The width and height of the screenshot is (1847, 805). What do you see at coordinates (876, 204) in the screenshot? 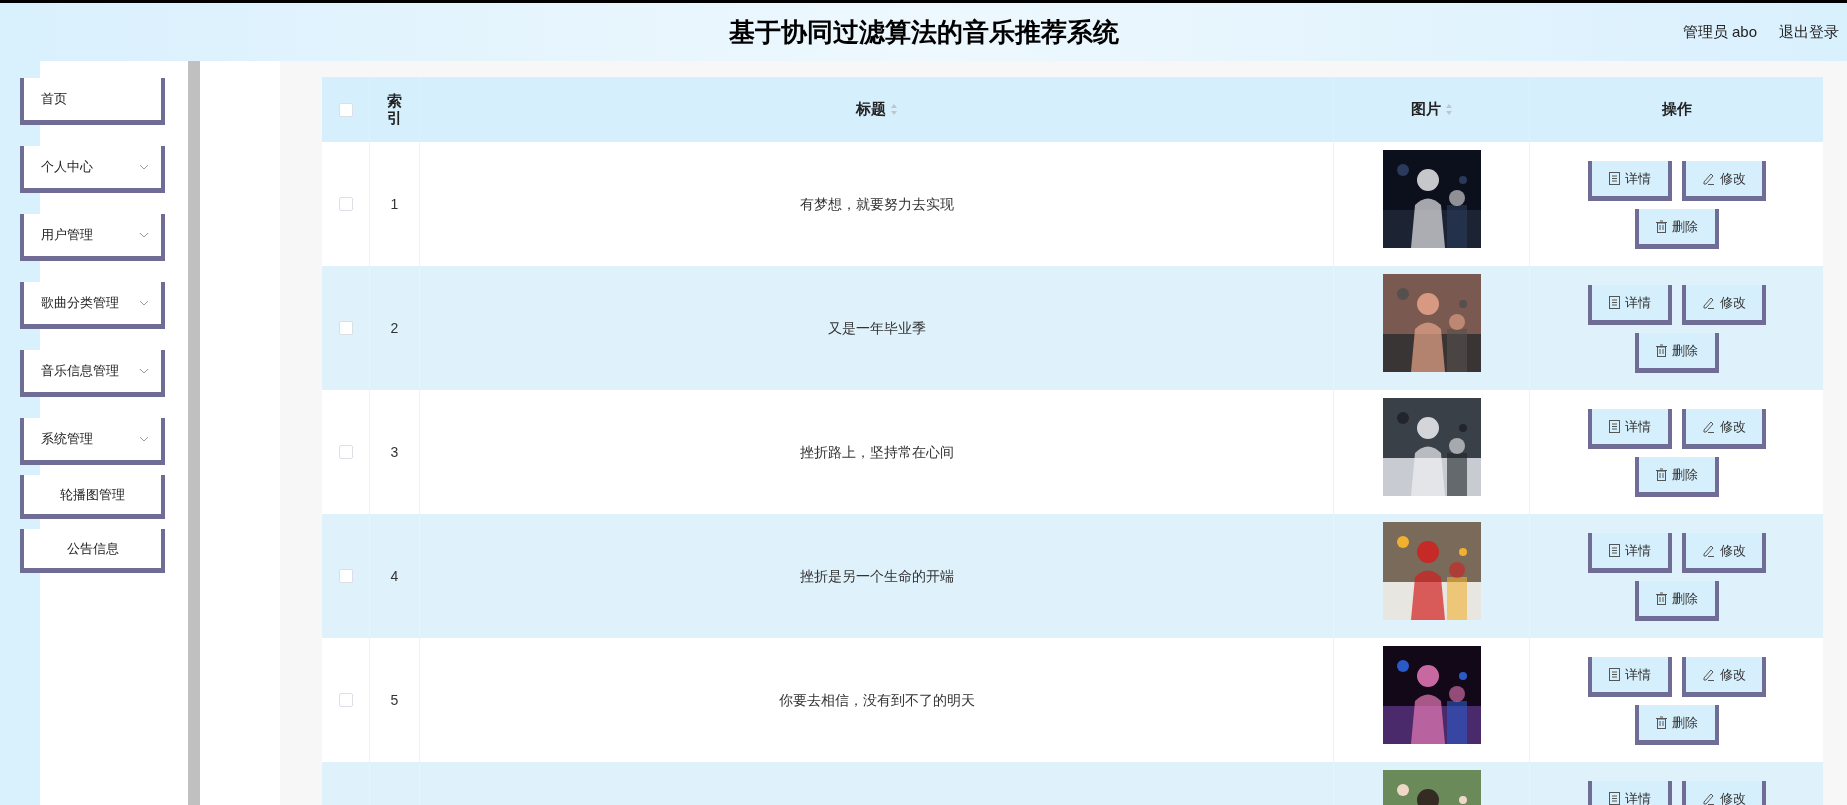
I see `title-cell-text: 有梦想，就要努力去实现` at bounding box center [876, 204].